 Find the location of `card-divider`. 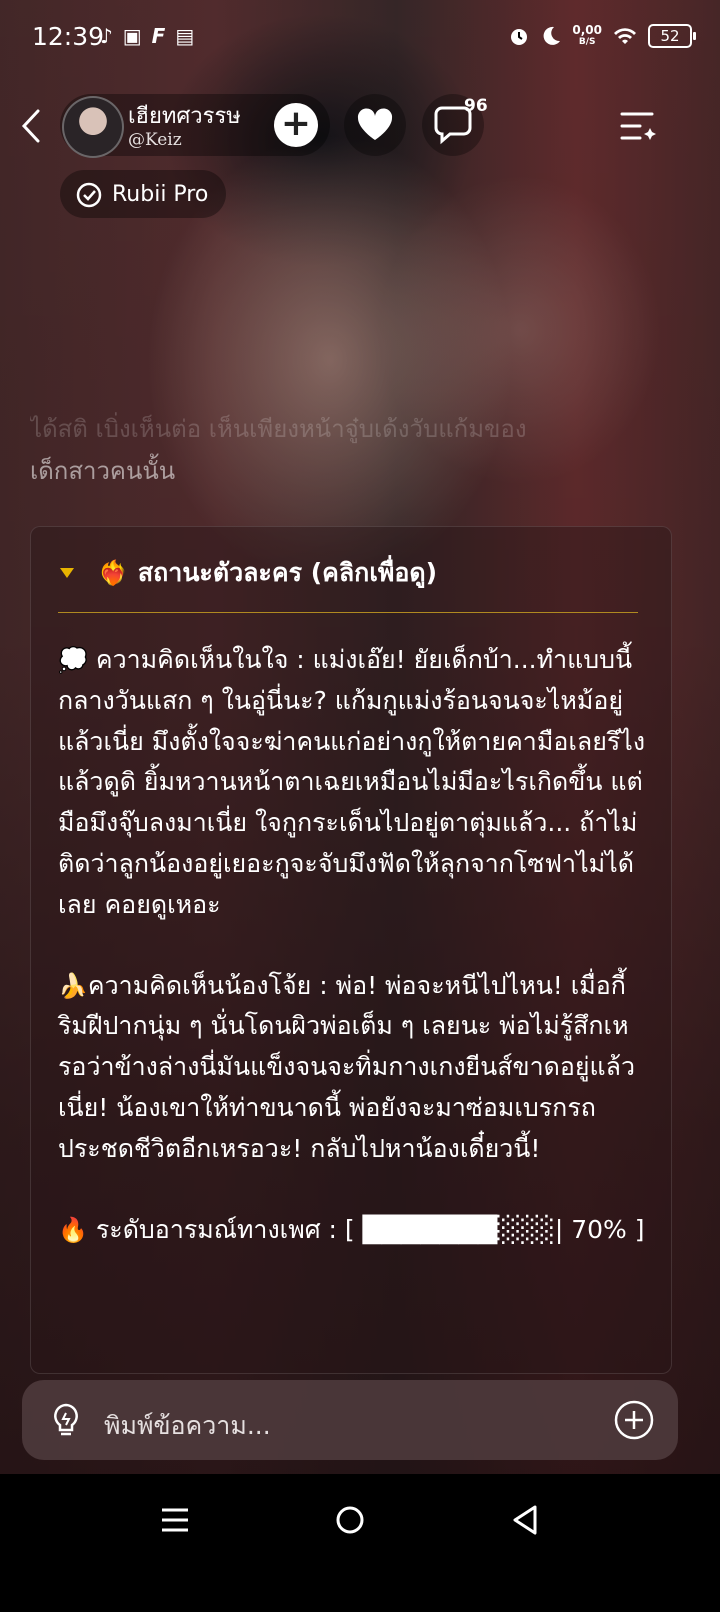

card-divider is located at coordinates (348, 612).